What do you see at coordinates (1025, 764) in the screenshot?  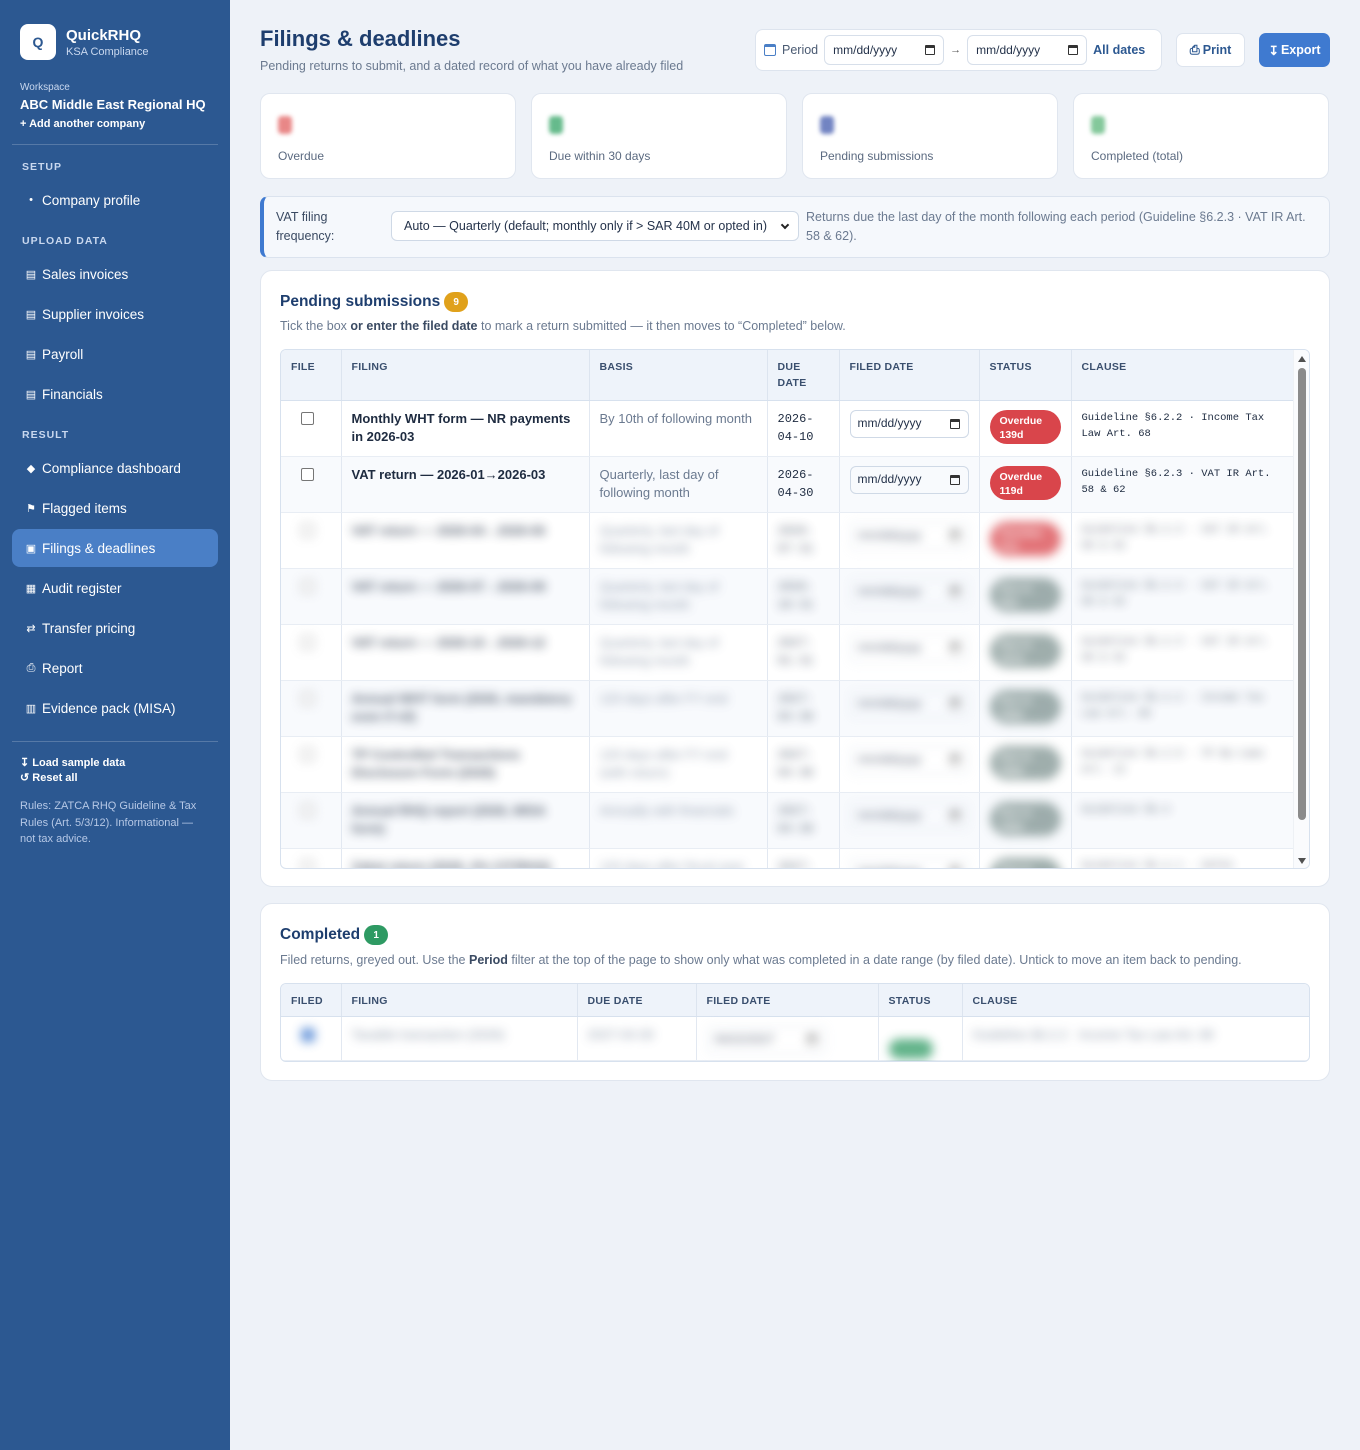 I see `status-cell: Due in 246d` at bounding box center [1025, 764].